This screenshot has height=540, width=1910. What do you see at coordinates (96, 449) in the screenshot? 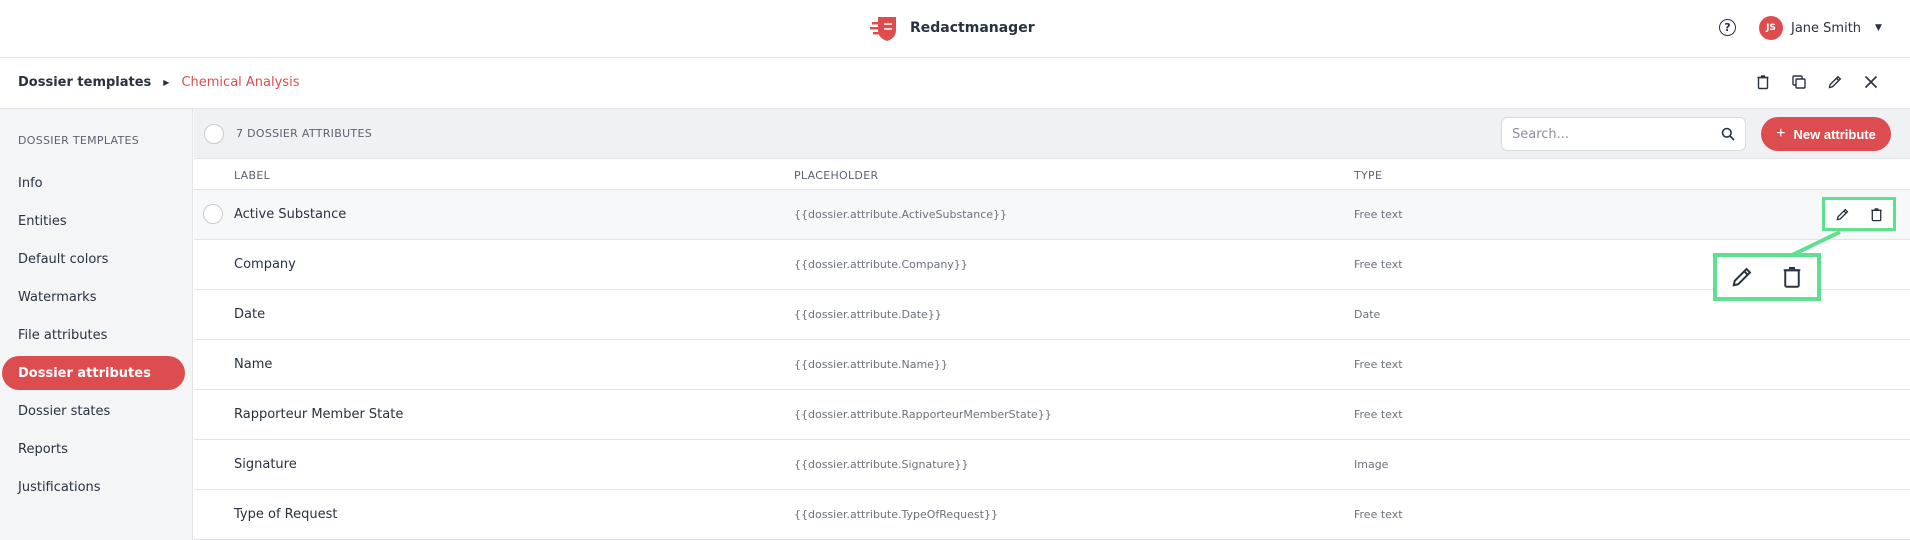
I see `sidebar-item-reports: Reports` at bounding box center [96, 449].